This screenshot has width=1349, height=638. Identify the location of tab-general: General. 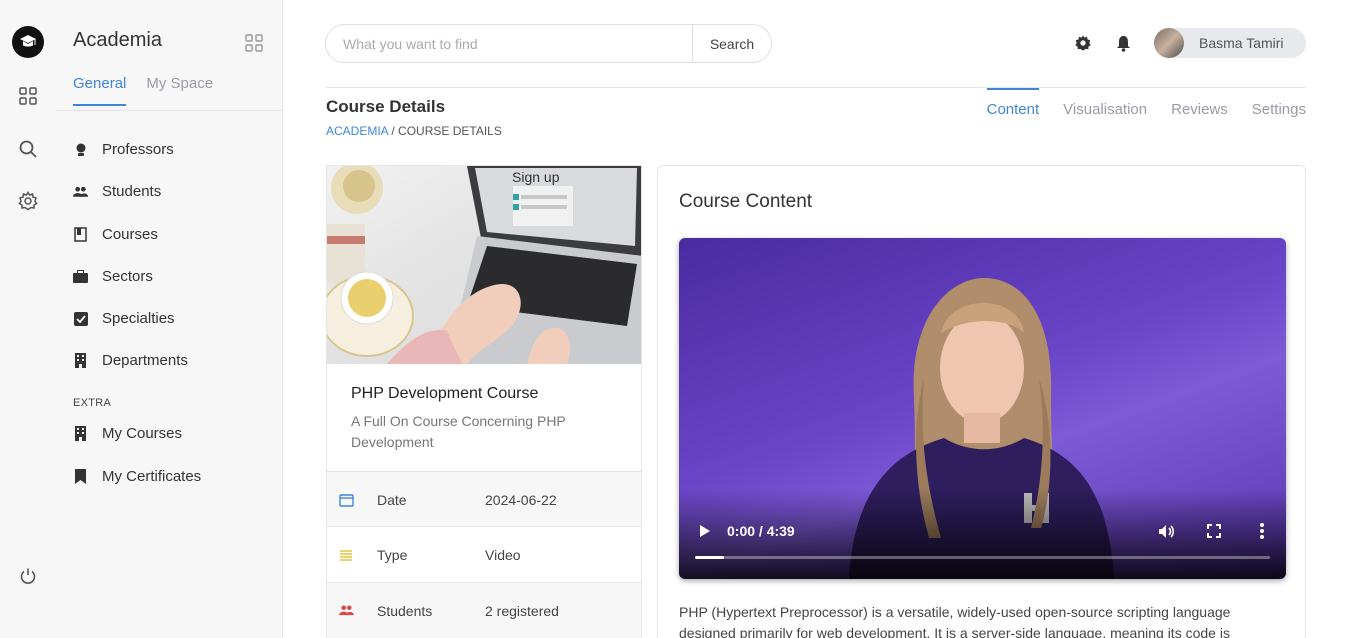
(100, 90).